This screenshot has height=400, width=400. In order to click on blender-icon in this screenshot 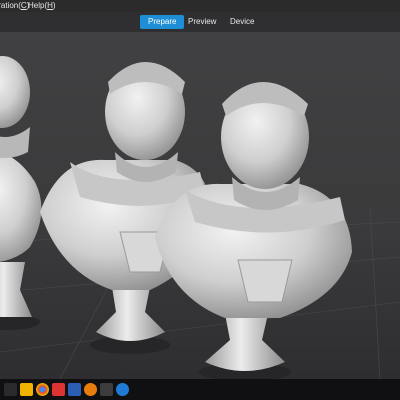, I will do `click(90, 389)`.